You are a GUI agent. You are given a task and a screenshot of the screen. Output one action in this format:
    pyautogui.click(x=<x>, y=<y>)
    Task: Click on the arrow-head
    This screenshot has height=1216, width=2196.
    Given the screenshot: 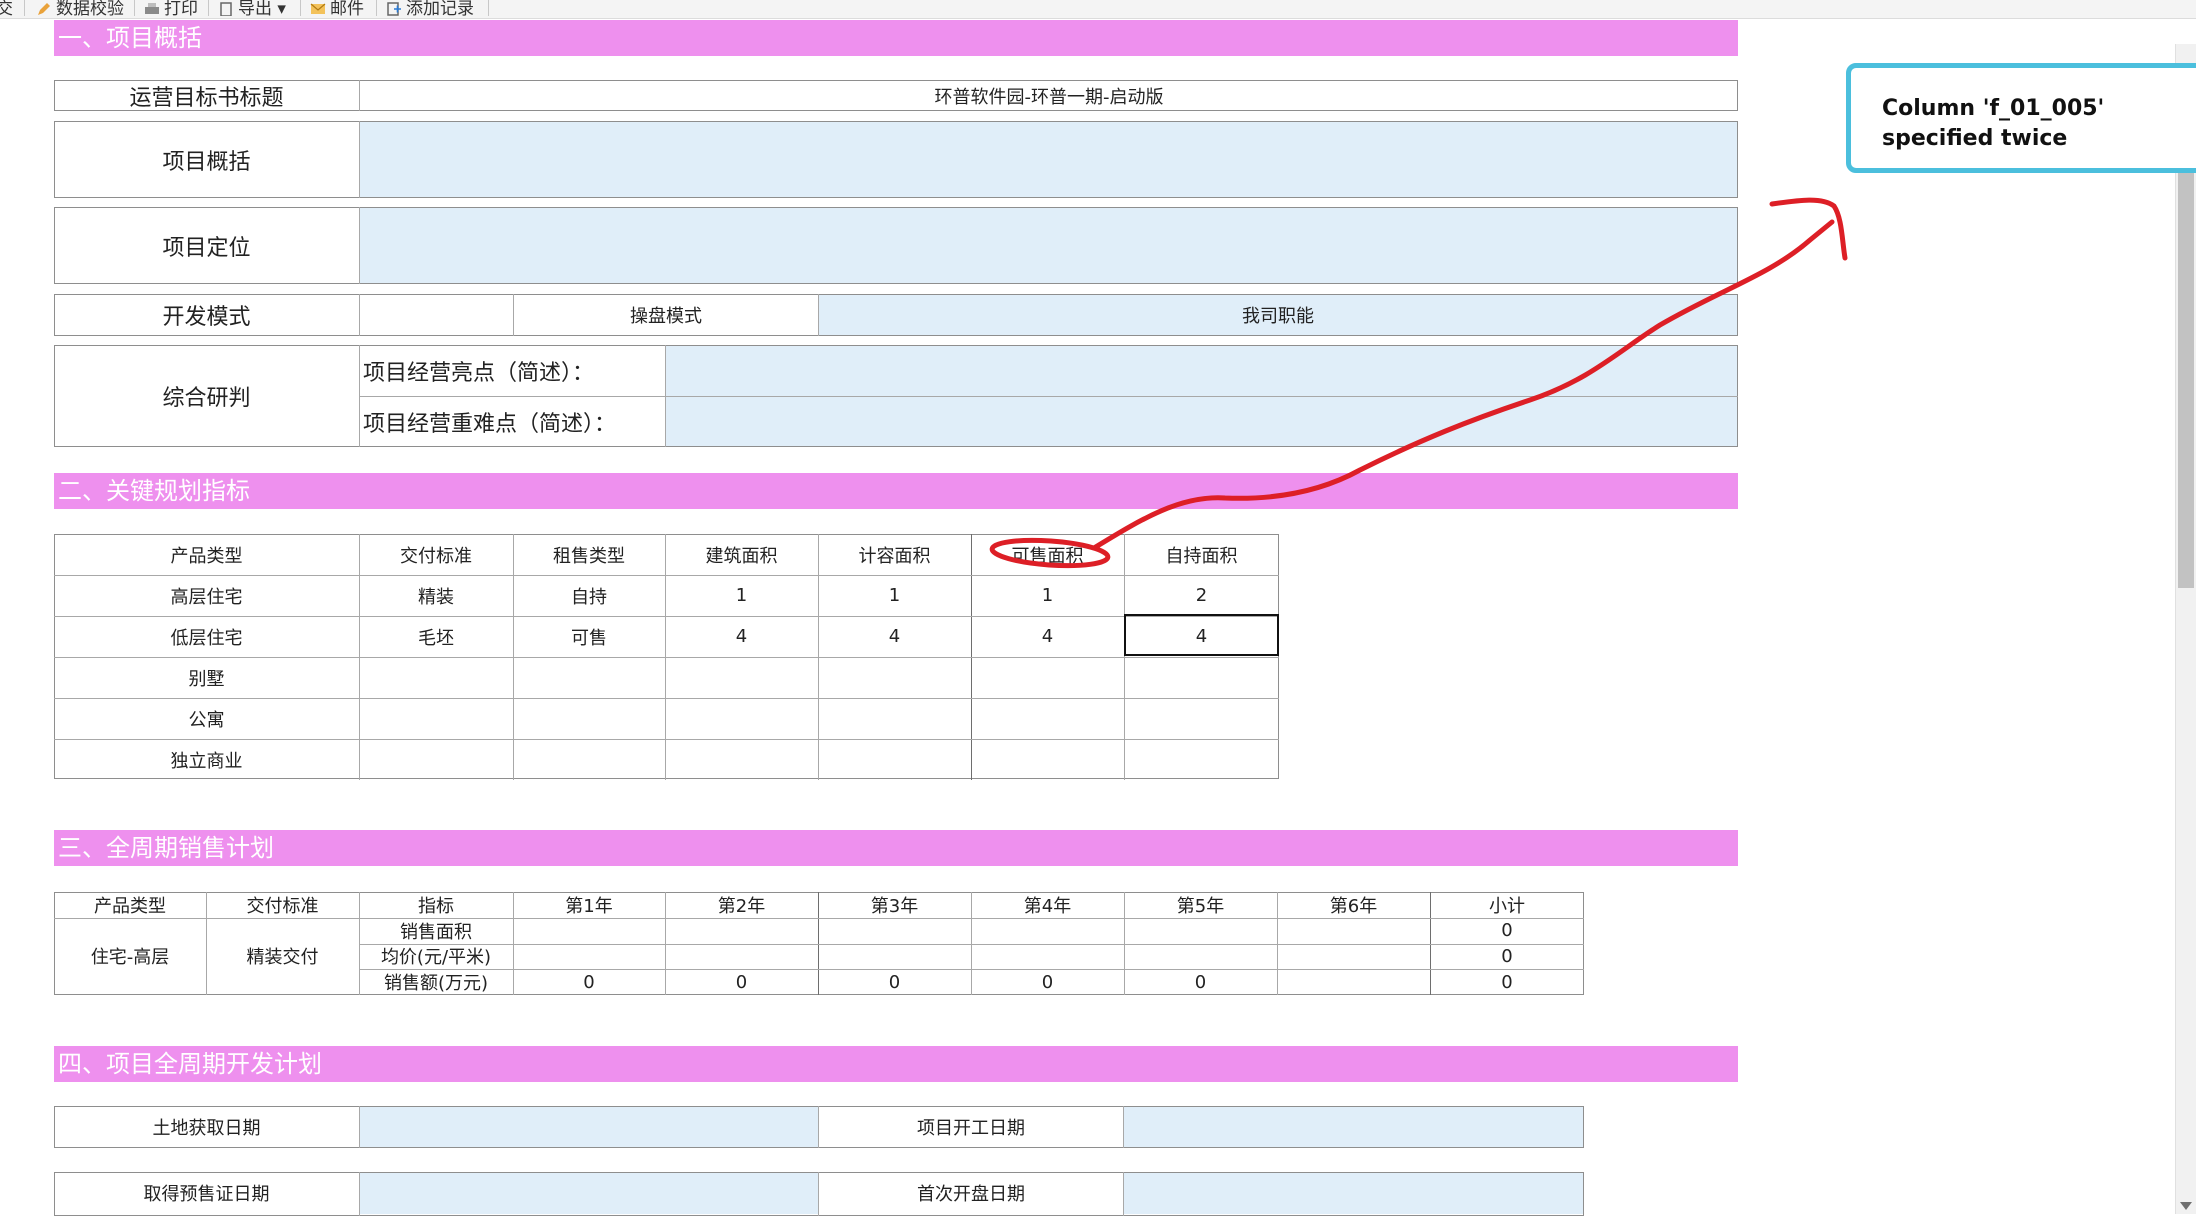 What is the action you would take?
    pyautogui.click(x=1808, y=229)
    